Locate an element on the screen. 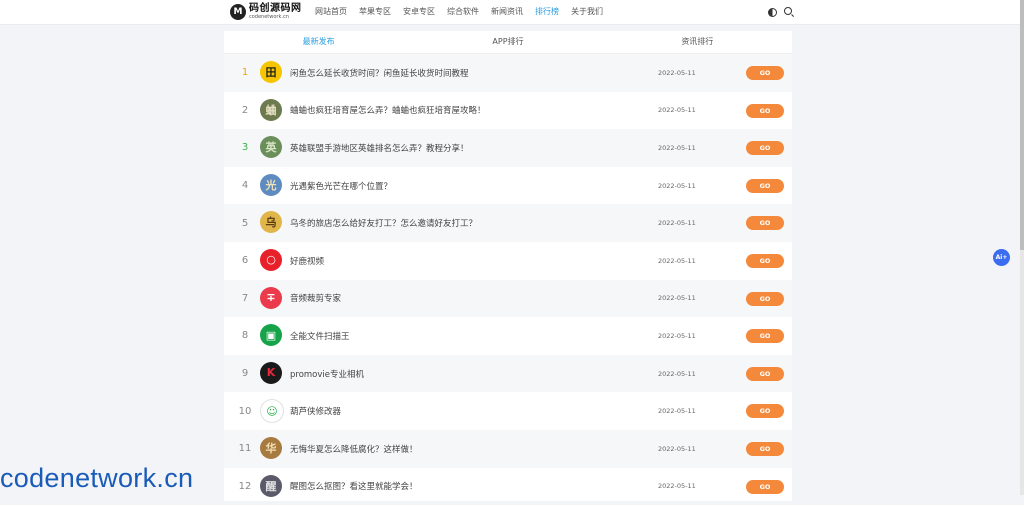  app-thumbnail-icon: 英 is located at coordinates (271, 147).